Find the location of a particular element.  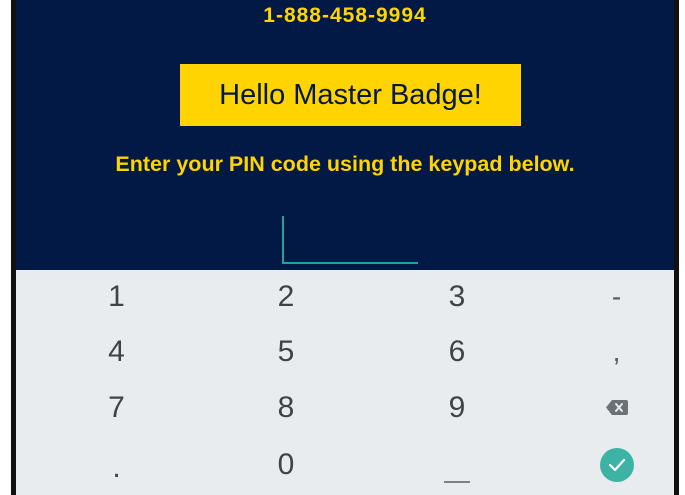

done-button is located at coordinates (616, 465).